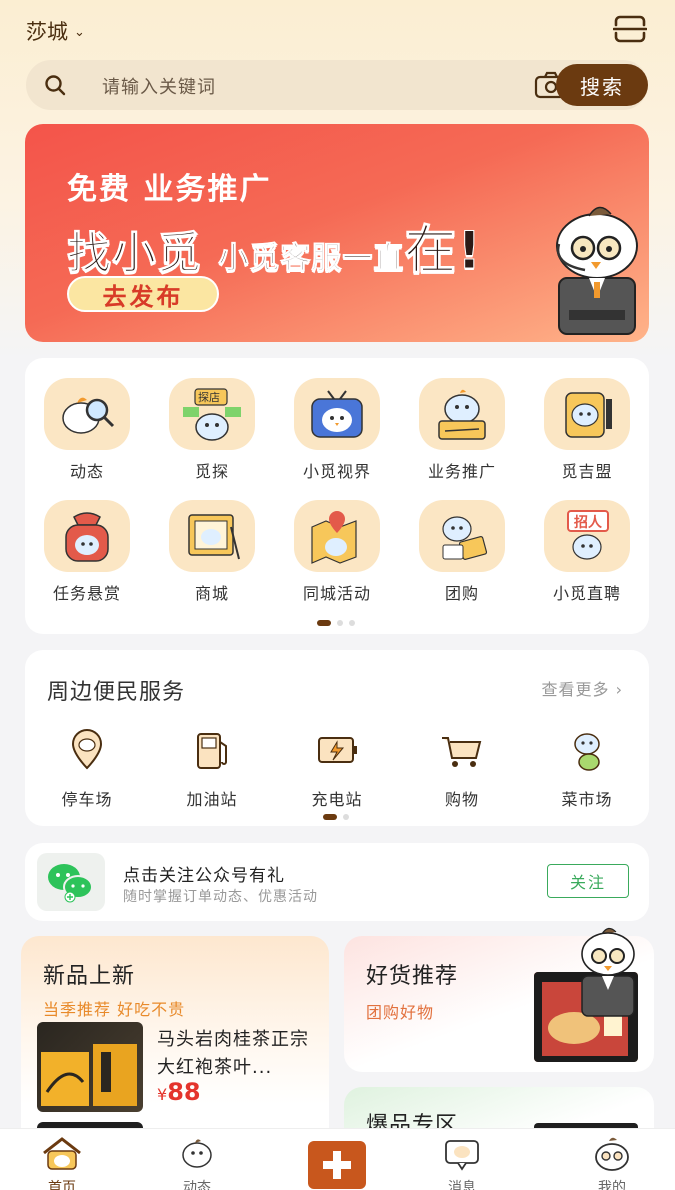  What do you see at coordinates (587, 799) in the screenshot?
I see `service-label: 菜市场` at bounding box center [587, 799].